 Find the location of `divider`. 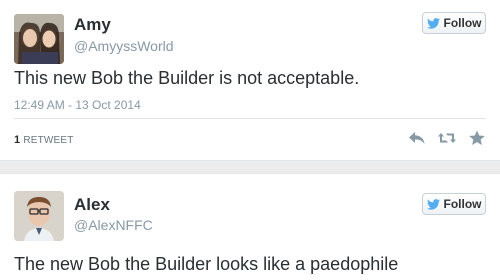

divider is located at coordinates (250, 118).